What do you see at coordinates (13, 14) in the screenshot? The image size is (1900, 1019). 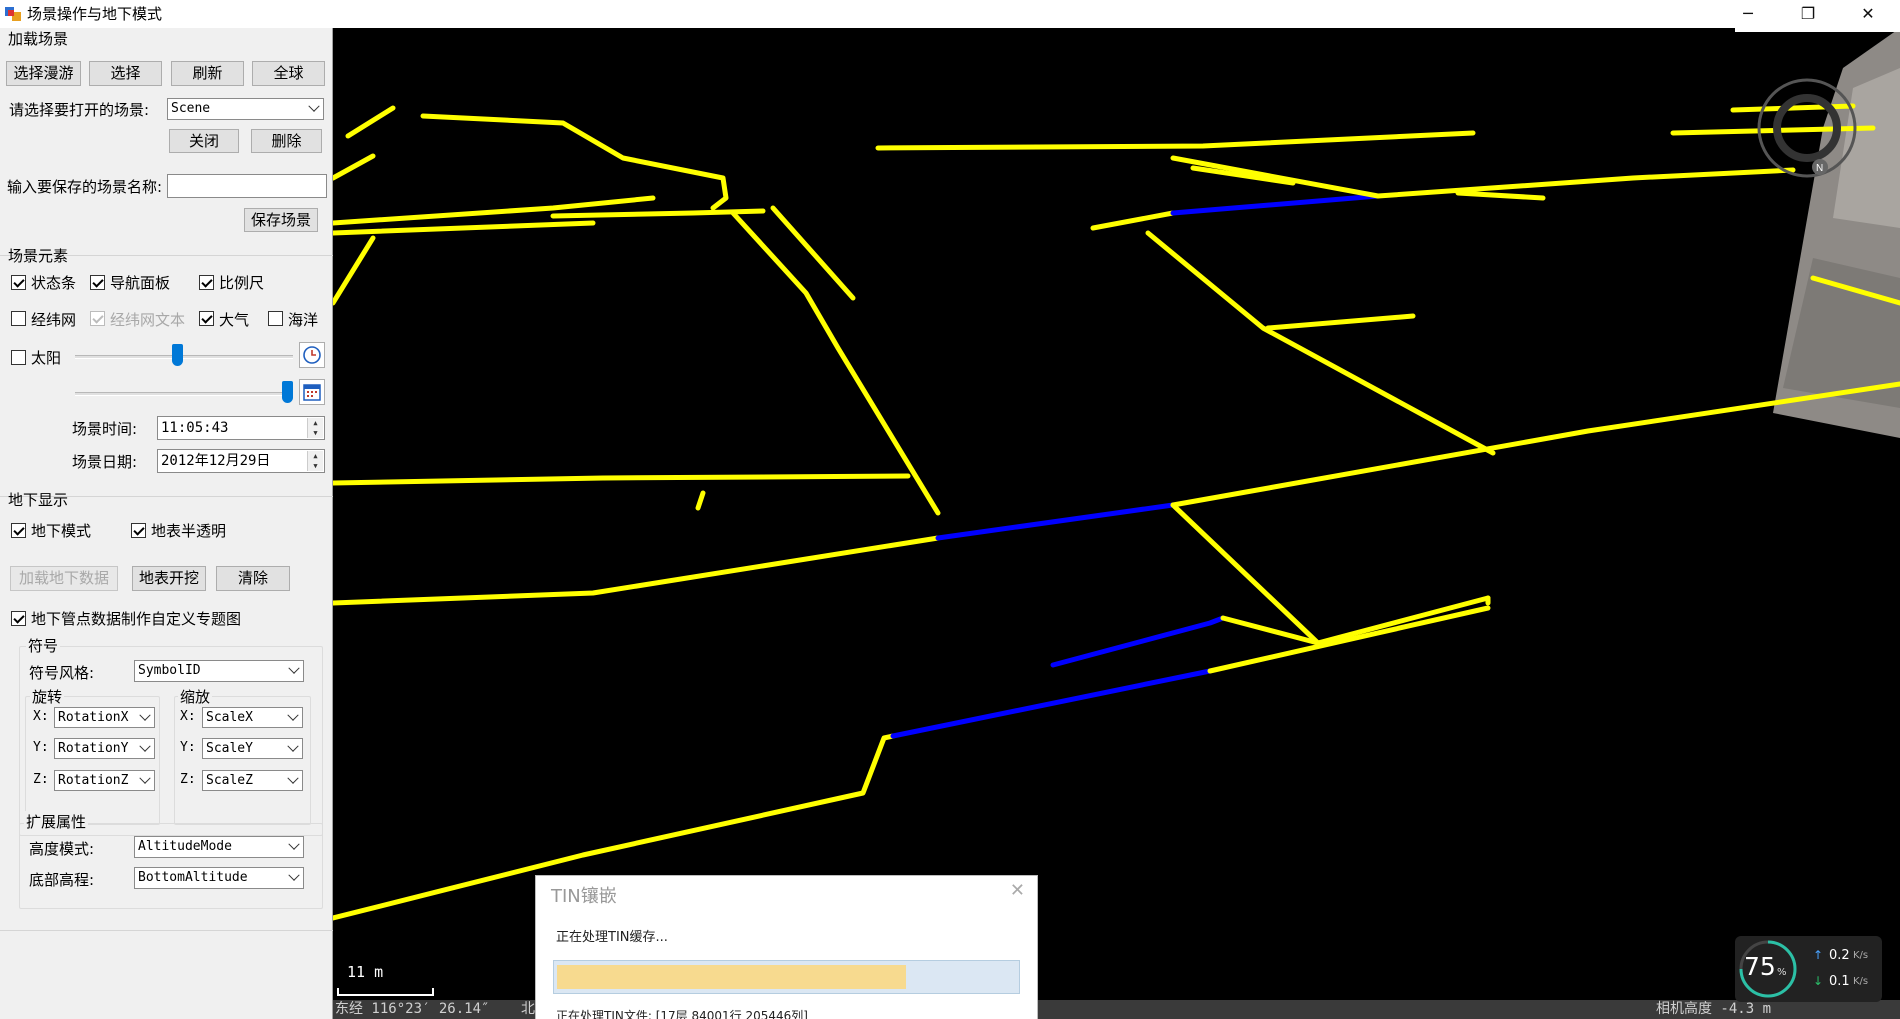 I see `app-icon` at bounding box center [13, 14].